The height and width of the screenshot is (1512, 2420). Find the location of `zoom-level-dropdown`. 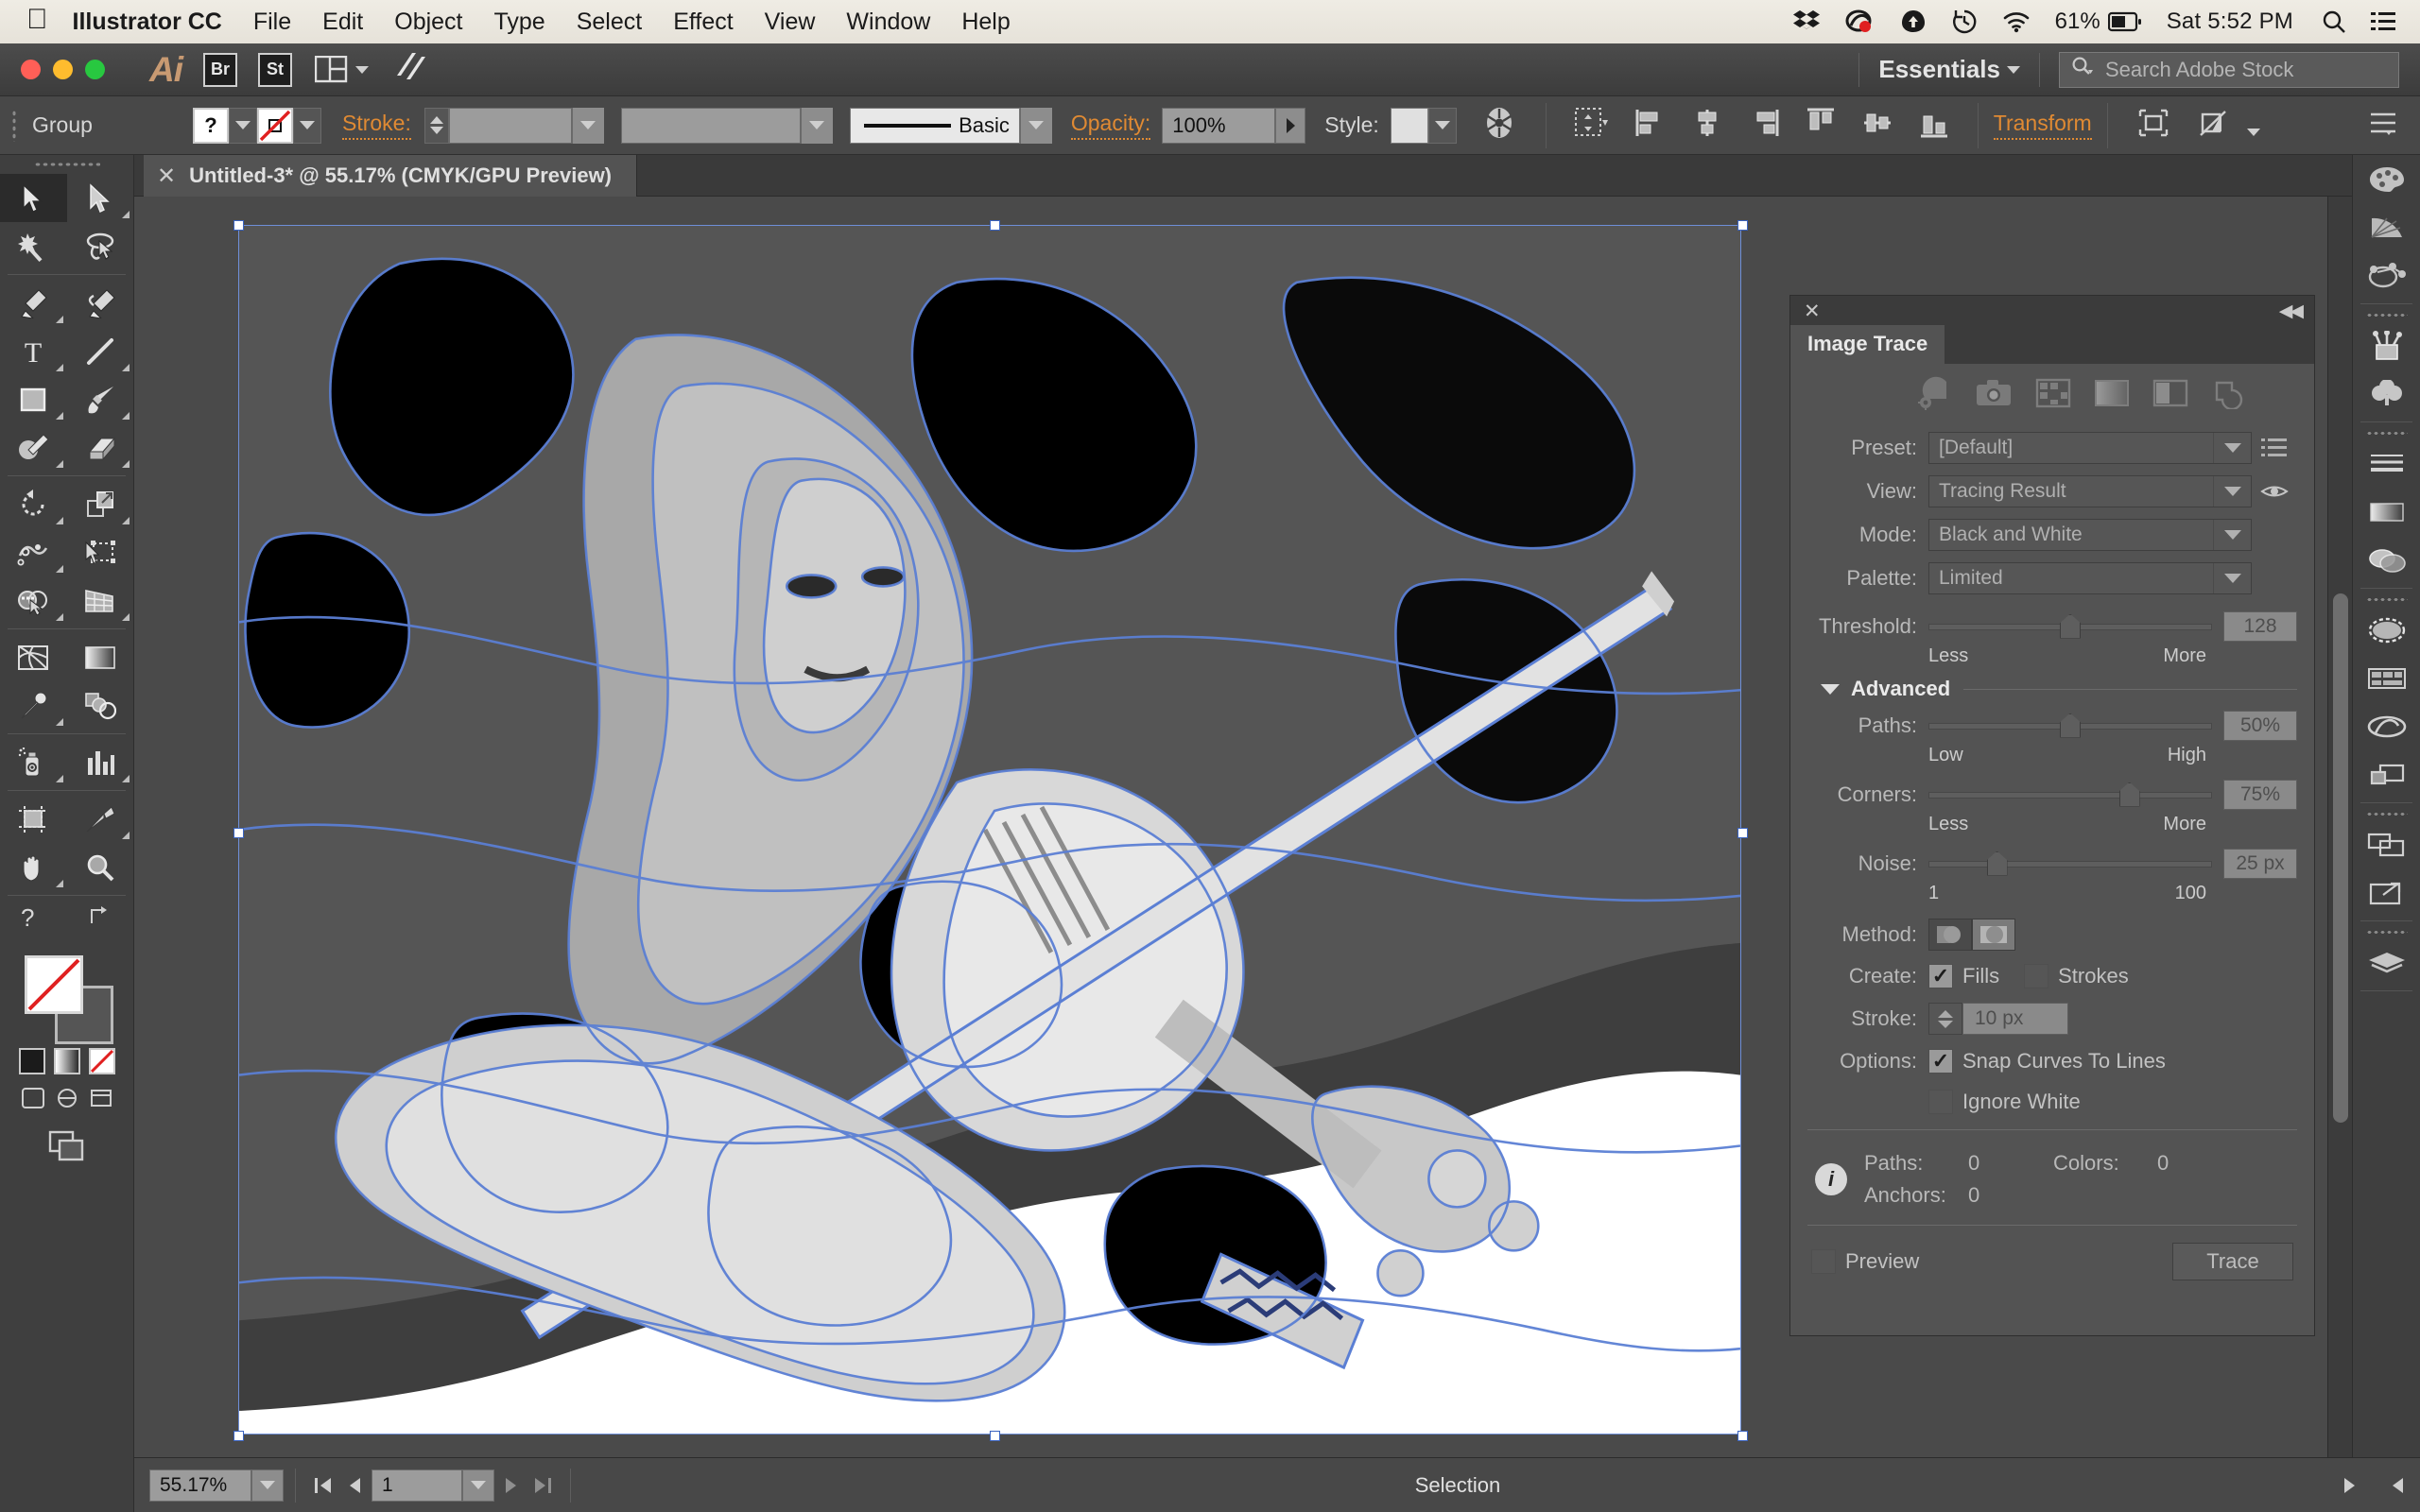

zoom-level-dropdown is located at coordinates (267, 1485).